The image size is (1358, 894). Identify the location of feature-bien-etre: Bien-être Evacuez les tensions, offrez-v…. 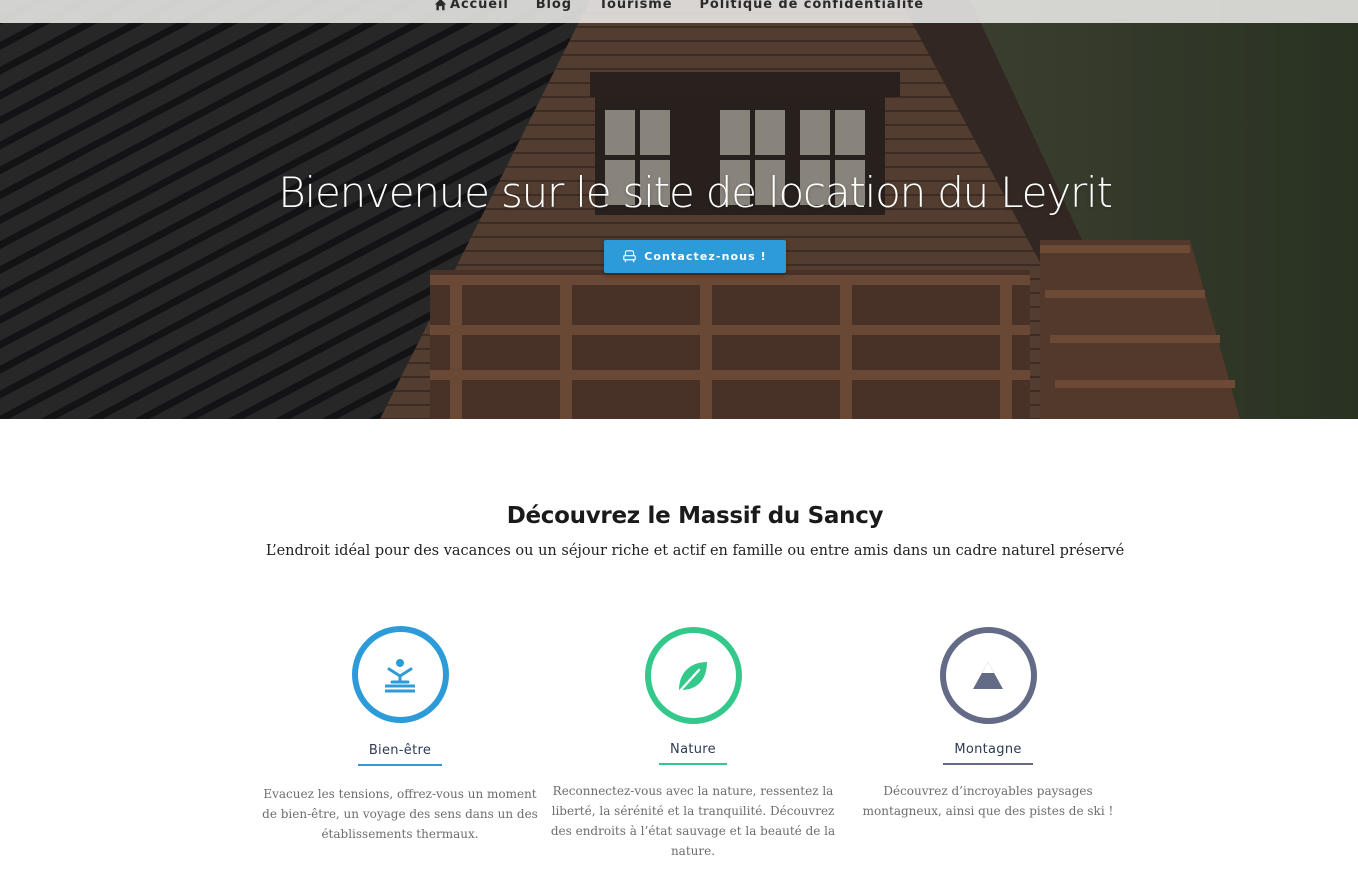
(400, 735).